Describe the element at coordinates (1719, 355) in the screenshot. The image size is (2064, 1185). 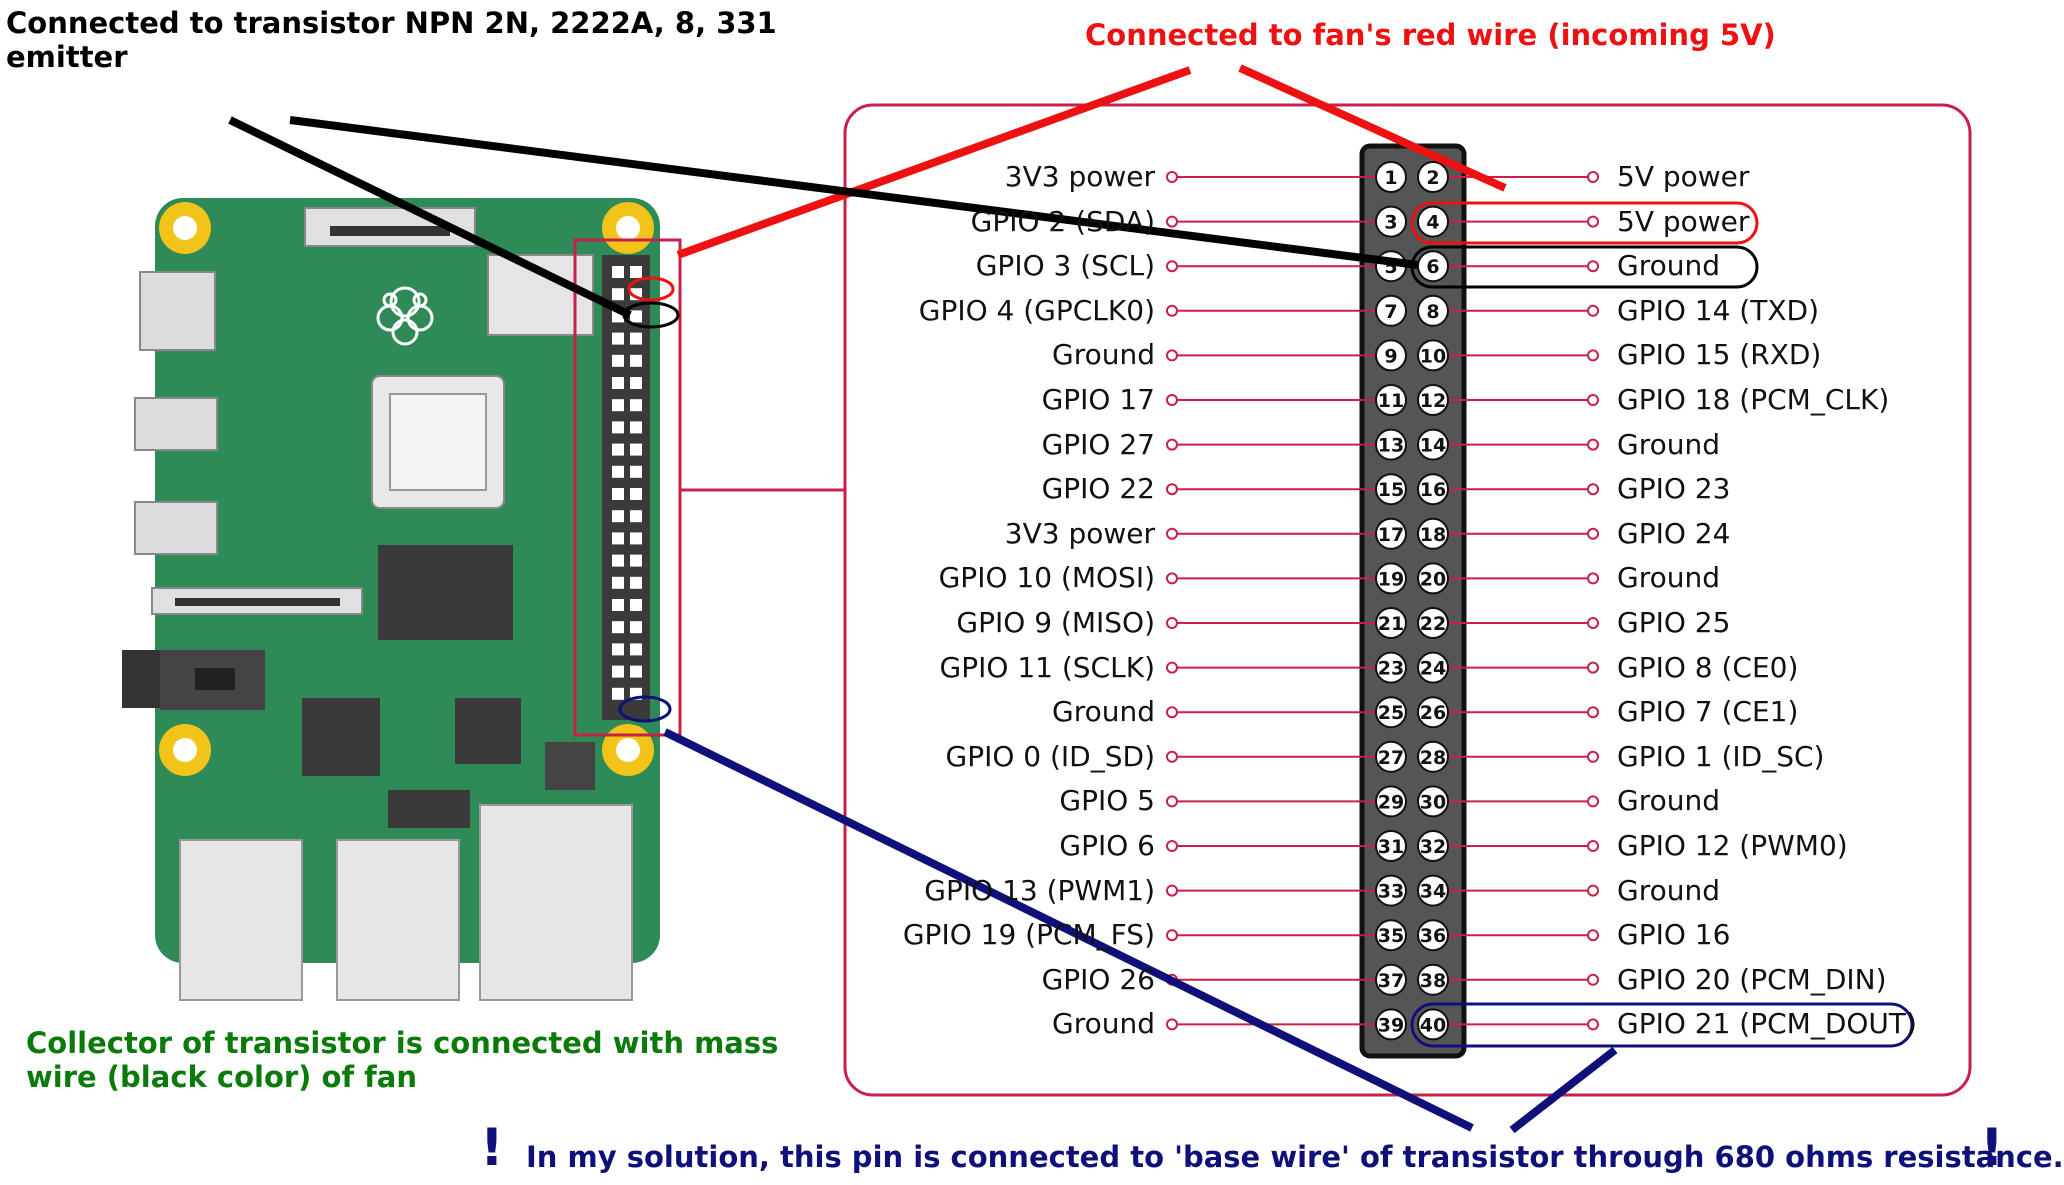
I see `pin-label: GPIO 15 (RXD)` at that location.